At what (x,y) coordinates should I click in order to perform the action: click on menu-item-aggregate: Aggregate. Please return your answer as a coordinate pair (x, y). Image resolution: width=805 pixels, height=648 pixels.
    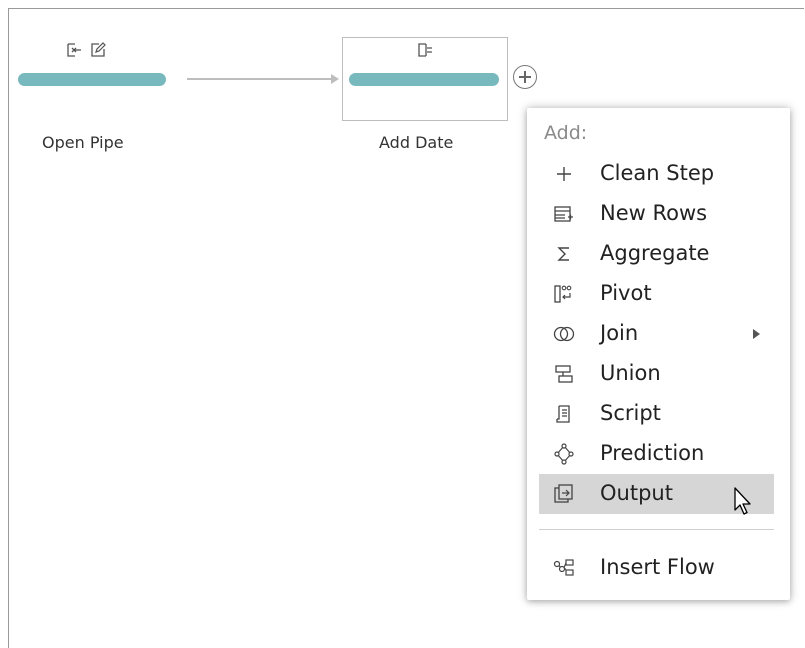
    Looking at the image, I should click on (656, 254).